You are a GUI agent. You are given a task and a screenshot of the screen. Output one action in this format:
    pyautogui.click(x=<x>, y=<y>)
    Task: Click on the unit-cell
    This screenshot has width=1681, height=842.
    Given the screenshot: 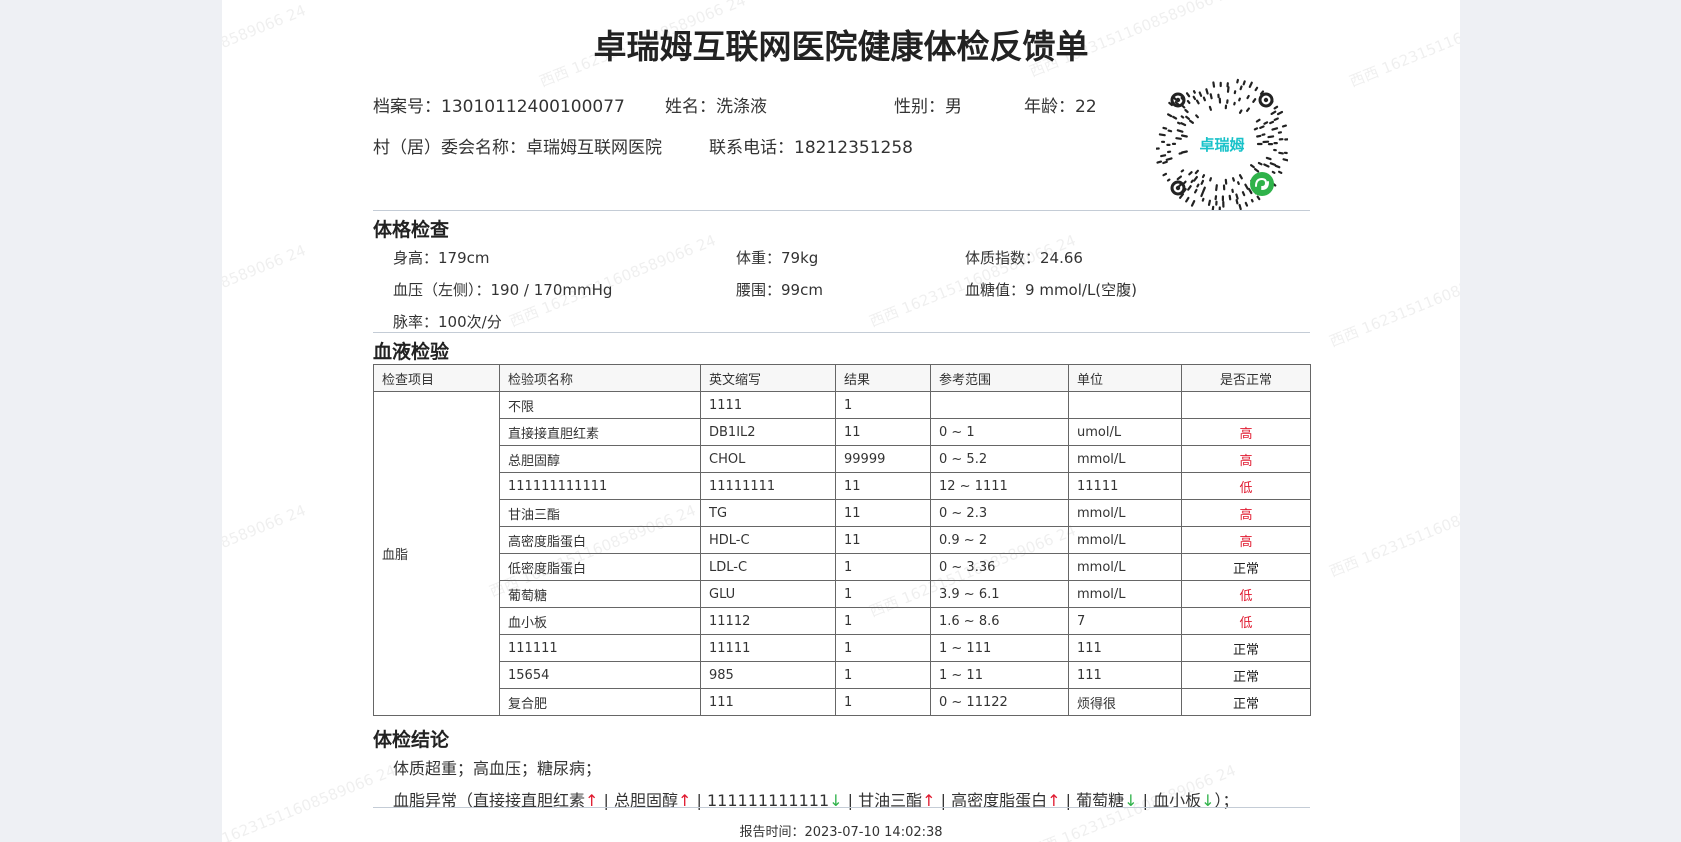 What is the action you would take?
    pyautogui.click(x=1125, y=405)
    